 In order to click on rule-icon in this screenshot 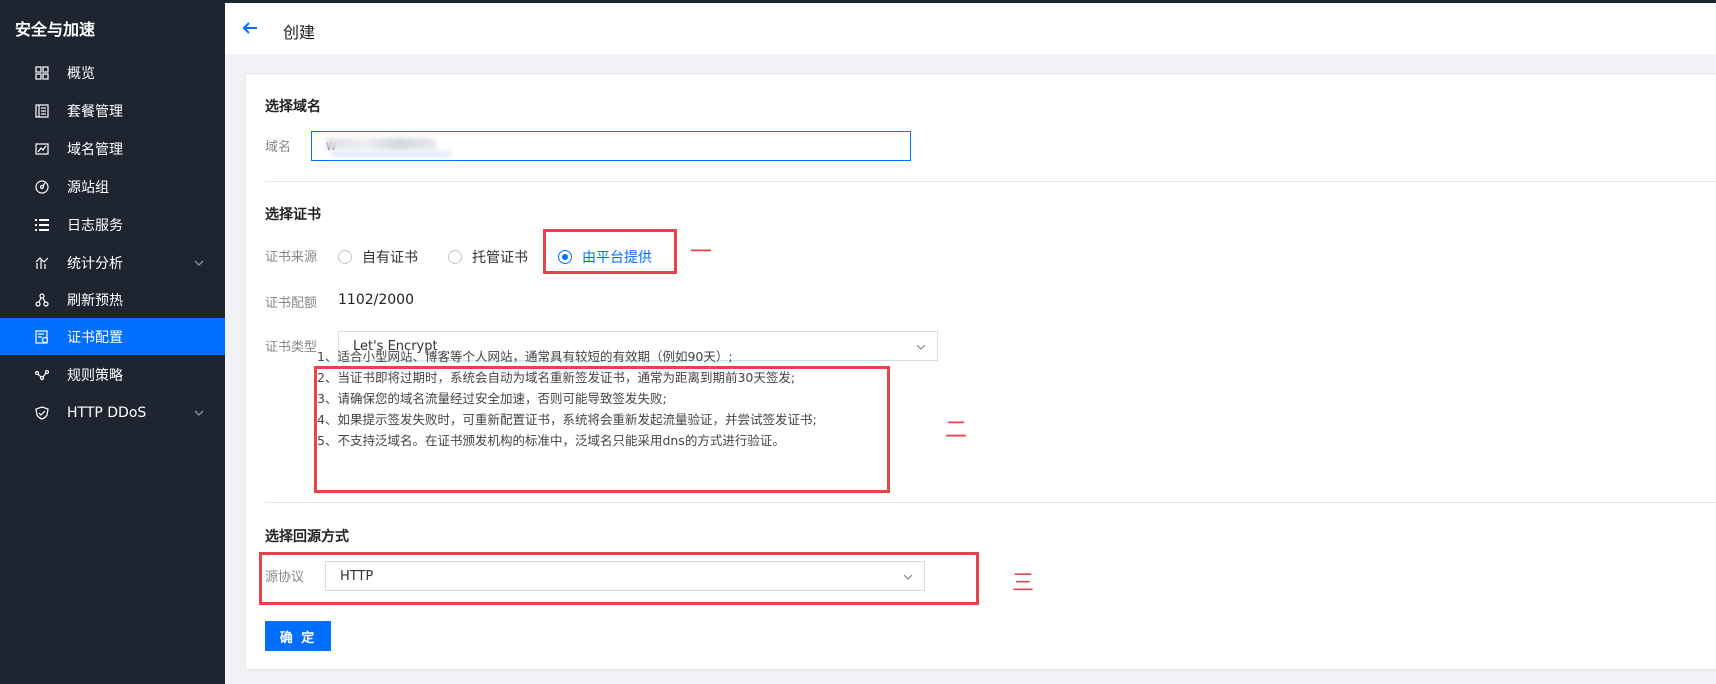, I will do `click(42, 375)`.